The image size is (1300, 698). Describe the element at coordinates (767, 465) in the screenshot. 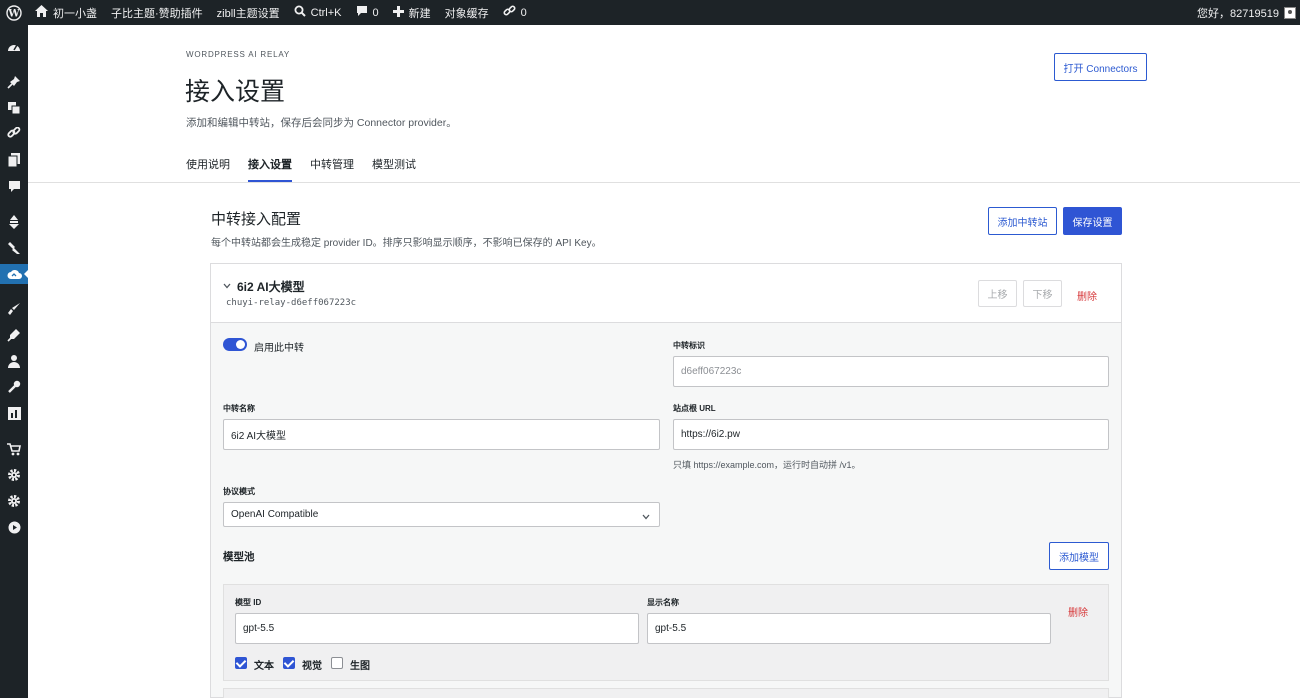

I see `site-url-hint: 只填 https://example.com，运行时自动拼 /v1。` at that location.